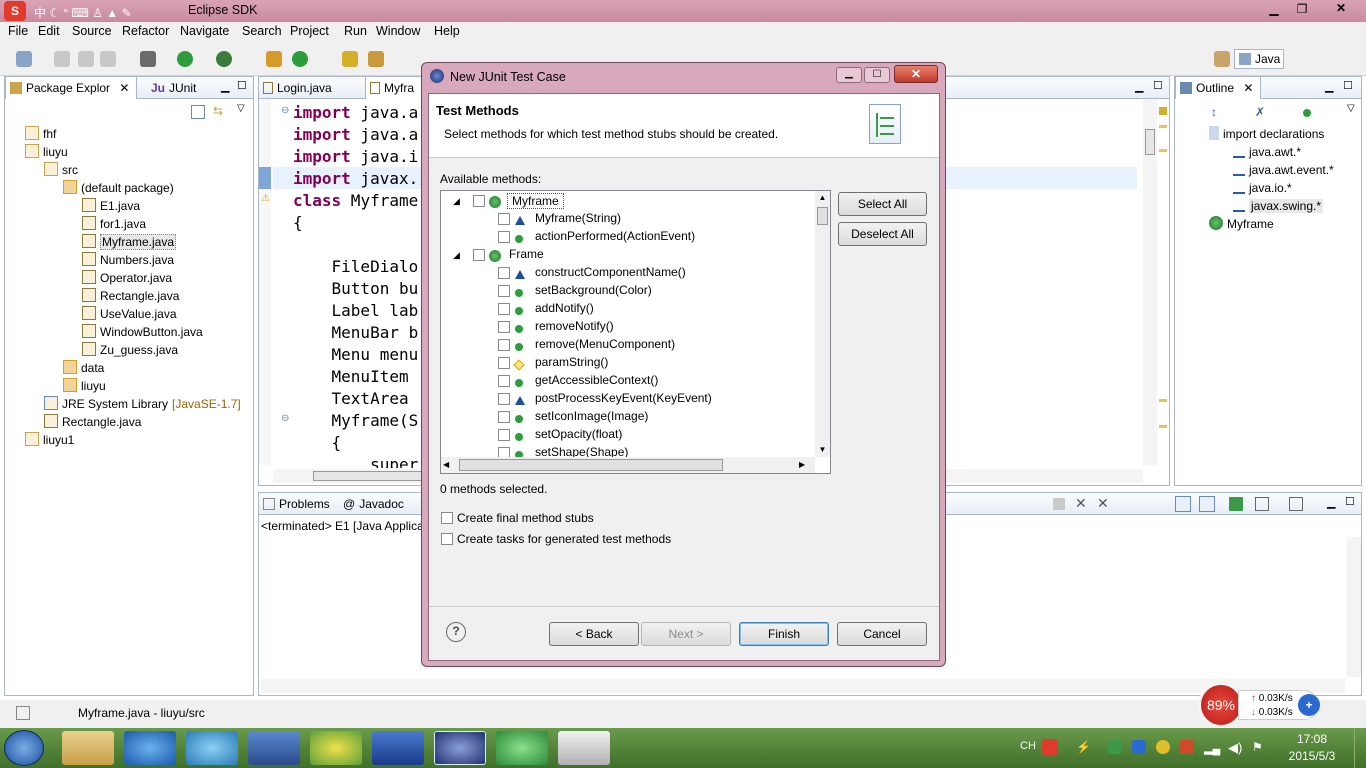  What do you see at coordinates (1059, 504) in the screenshot?
I see `terminate-icon` at bounding box center [1059, 504].